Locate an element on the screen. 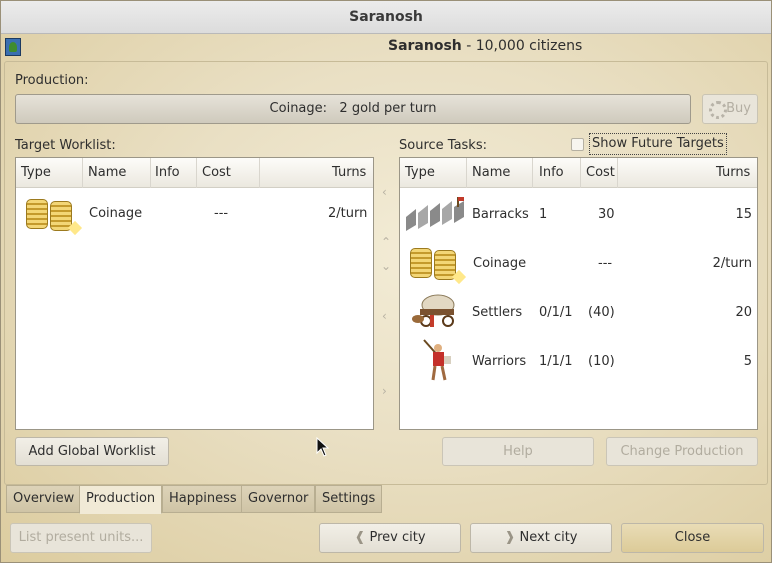 This screenshot has height=563, width=772. table-row: Warriors 1/1/1 (10) 5 is located at coordinates (578, 362).